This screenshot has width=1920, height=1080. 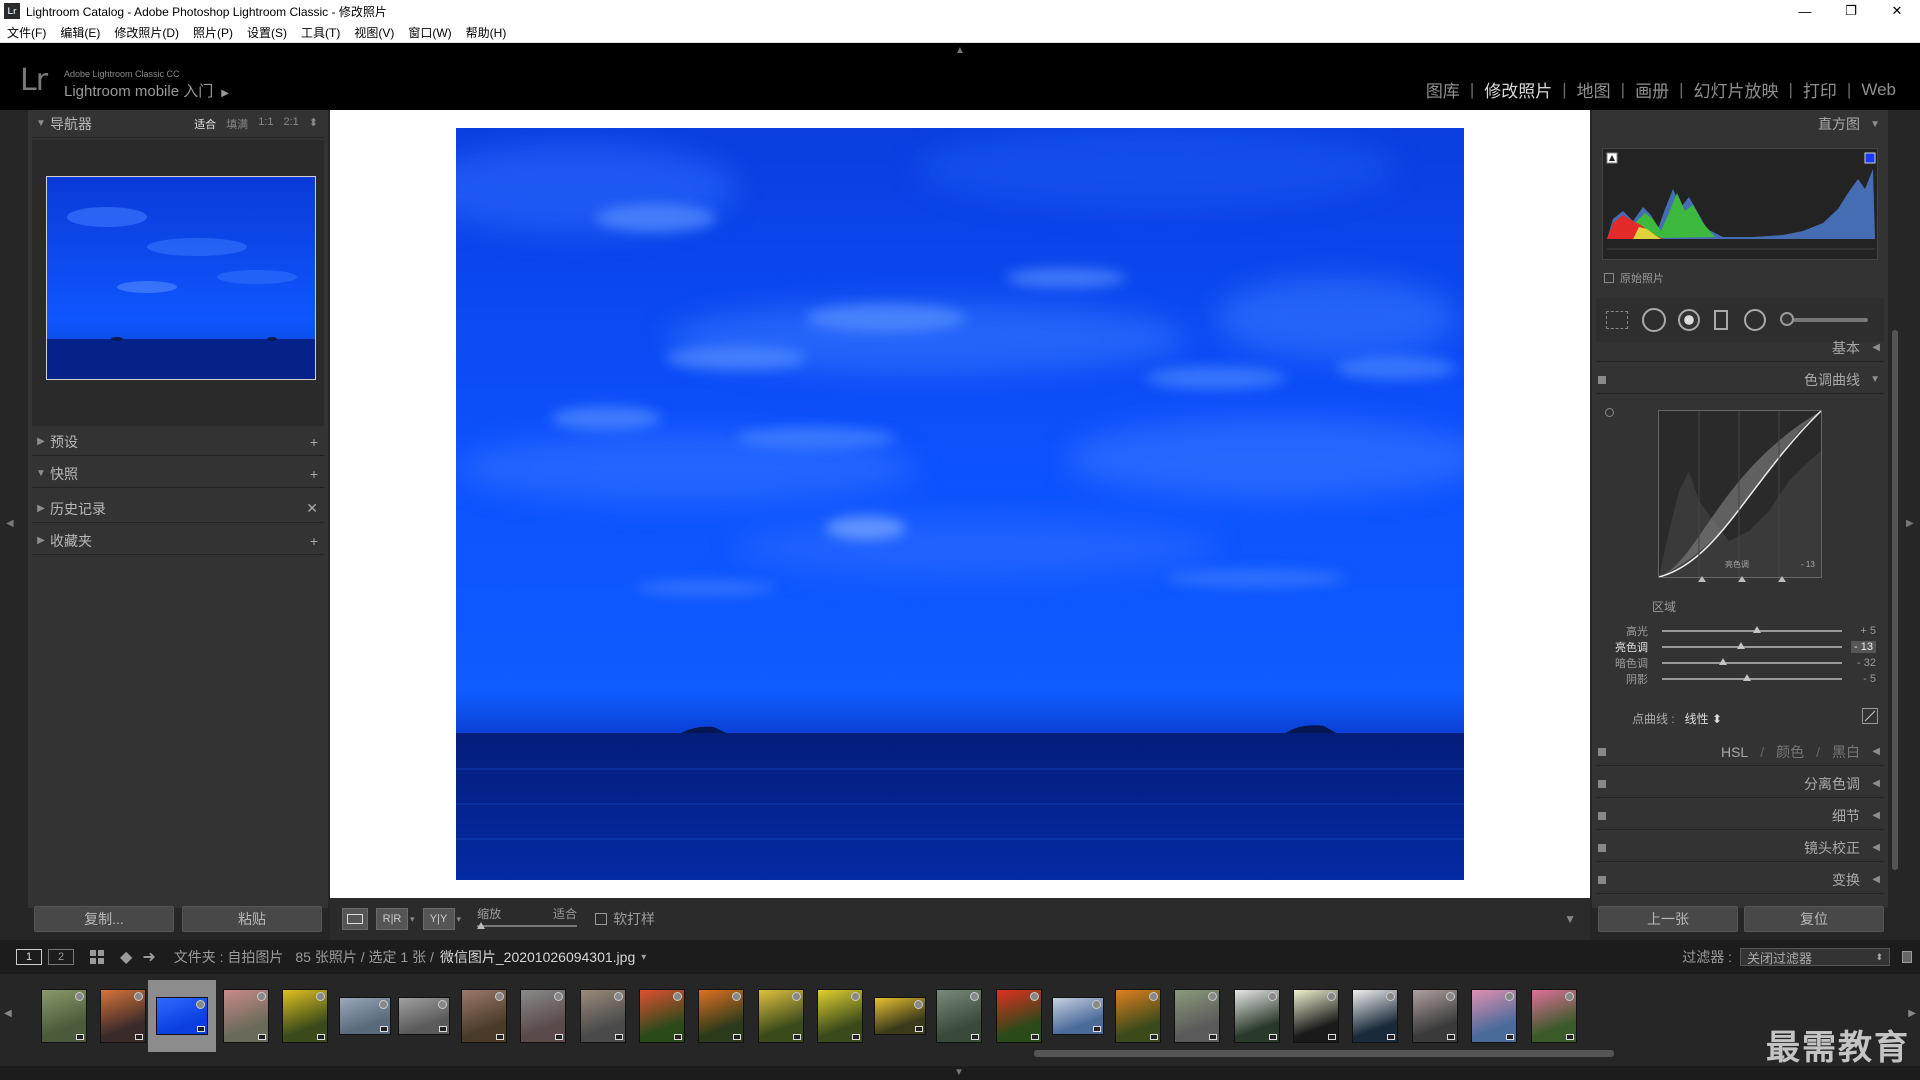 I want to click on menu-file: 文件(F), so click(x=26, y=32).